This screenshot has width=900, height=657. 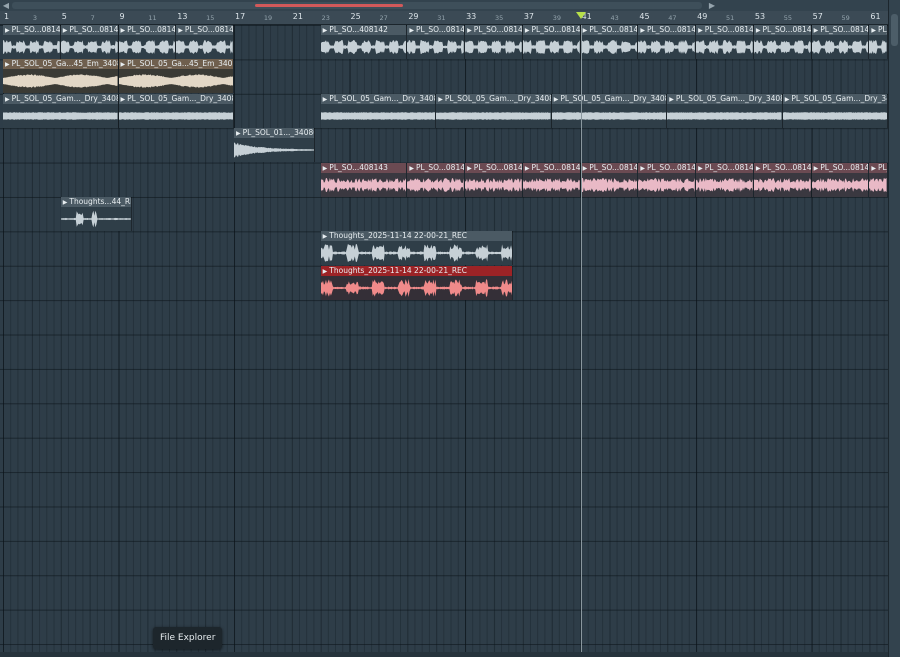 I want to click on scroll-left-arrow-icon: ◀, so click(x=6, y=5).